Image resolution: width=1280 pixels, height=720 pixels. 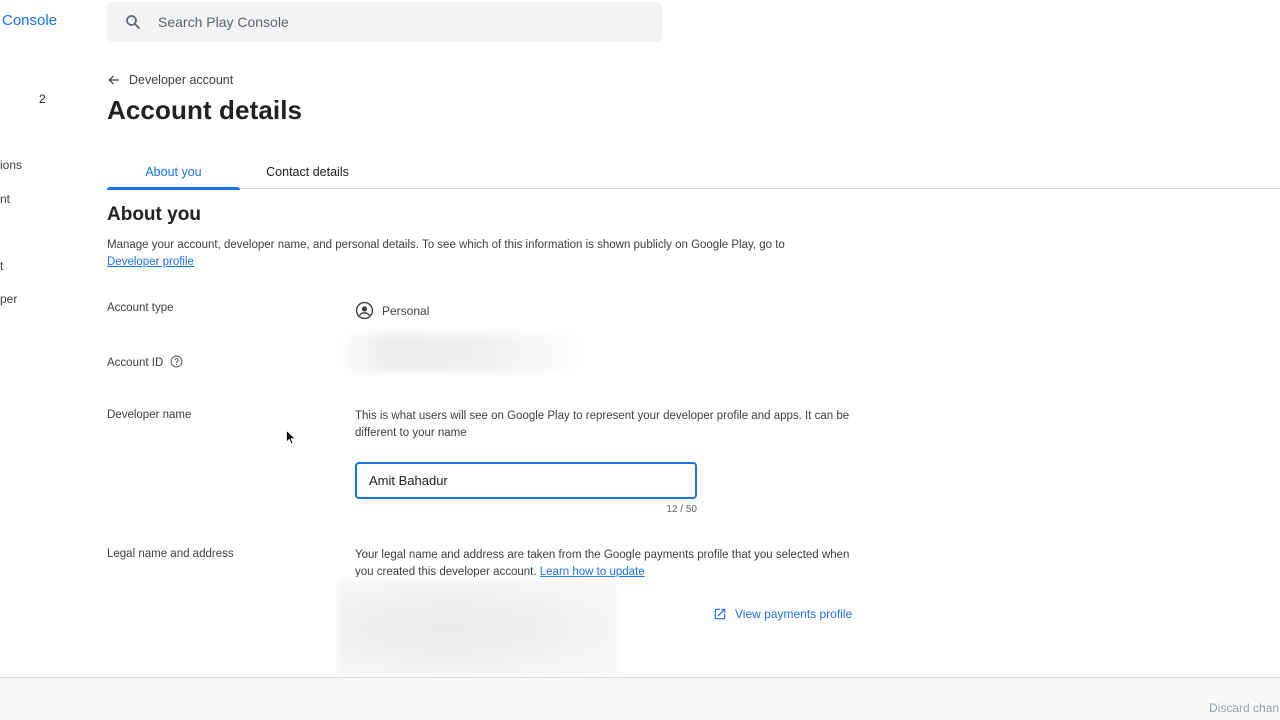 What do you see at coordinates (1244, 708) in the screenshot?
I see `discard-changes-button: Discard chan` at bounding box center [1244, 708].